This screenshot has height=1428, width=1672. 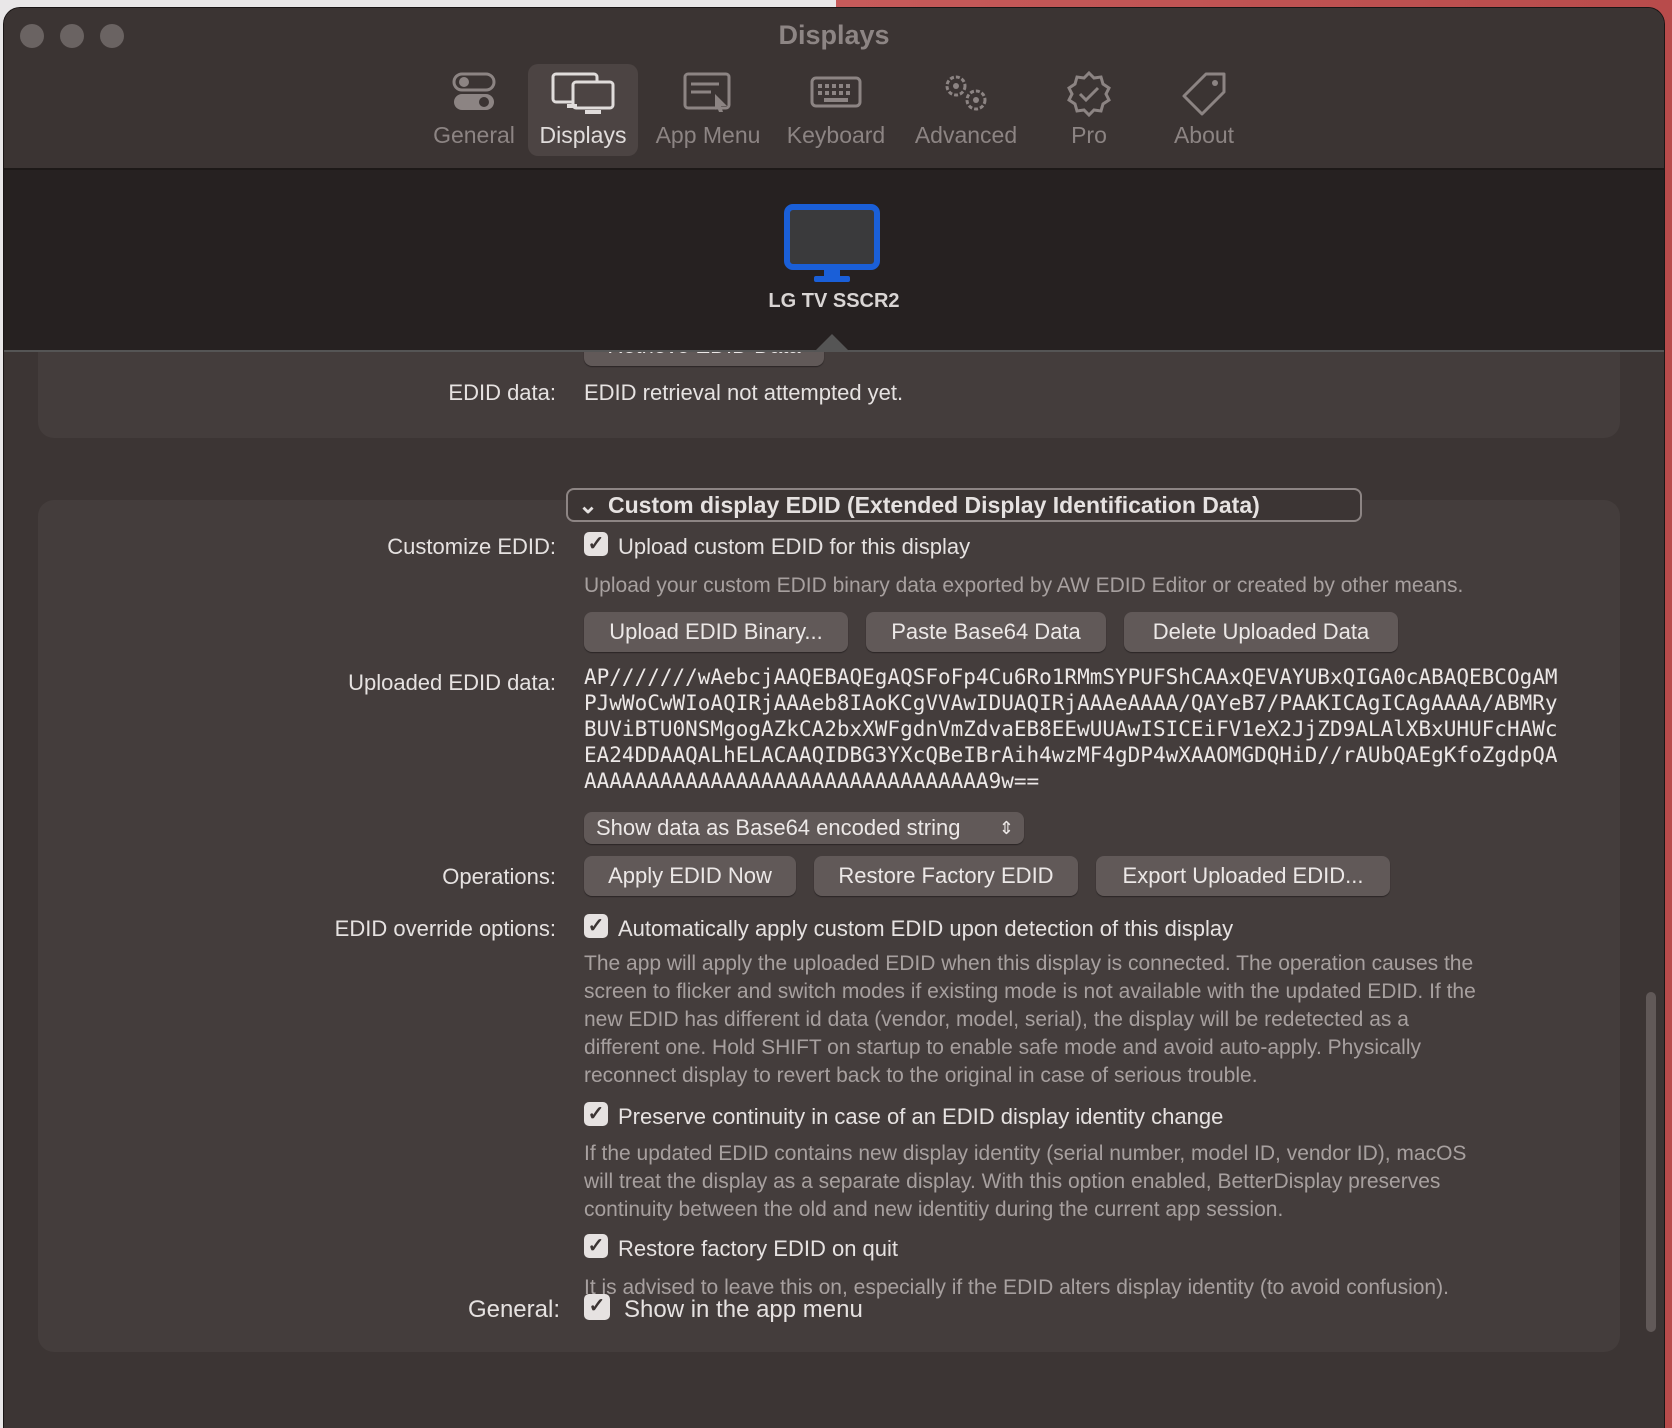 I want to click on preserve-continuity-checkbox: ✓, so click(x=596, y=1114).